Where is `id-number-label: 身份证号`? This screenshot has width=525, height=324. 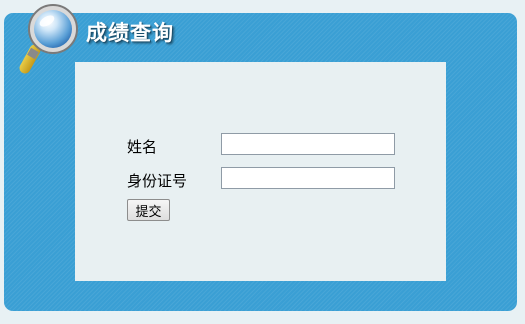
id-number-label: 身份证号 is located at coordinates (157, 181).